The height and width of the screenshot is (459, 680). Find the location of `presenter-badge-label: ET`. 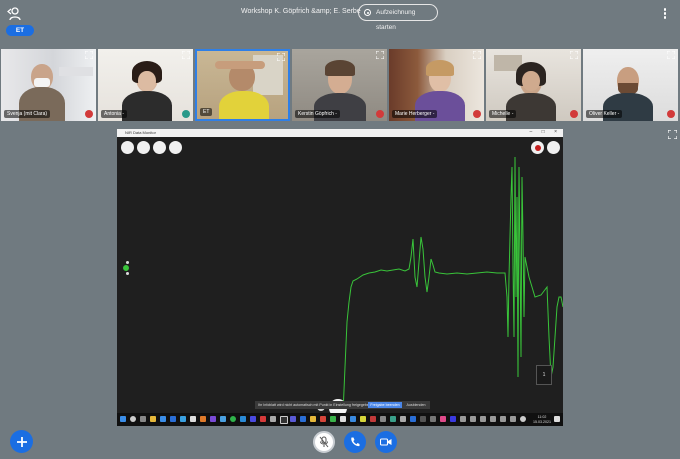

presenter-badge-label: ET is located at coordinates (20, 30).